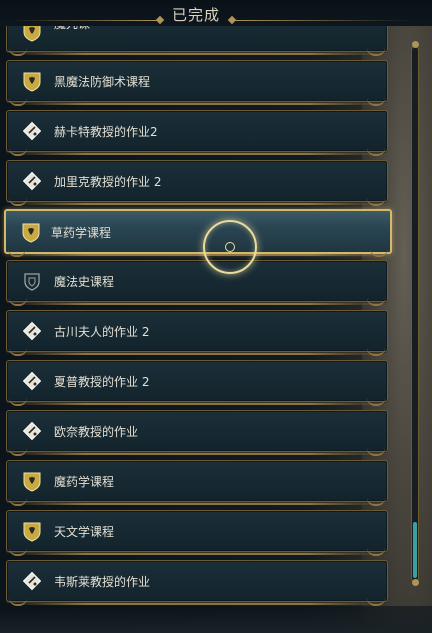  I want to click on list-item-label: 草药学课程, so click(81, 233).